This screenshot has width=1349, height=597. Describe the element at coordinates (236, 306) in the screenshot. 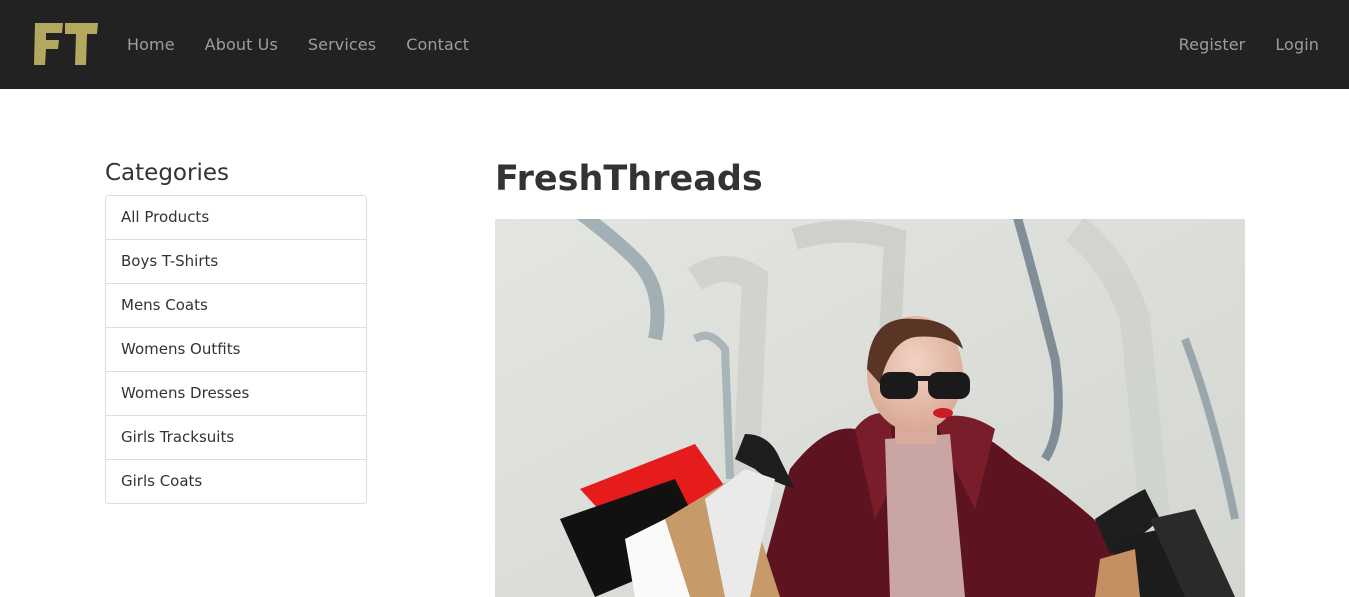

I see `category-item-mens-coats: Mens Coats` at that location.